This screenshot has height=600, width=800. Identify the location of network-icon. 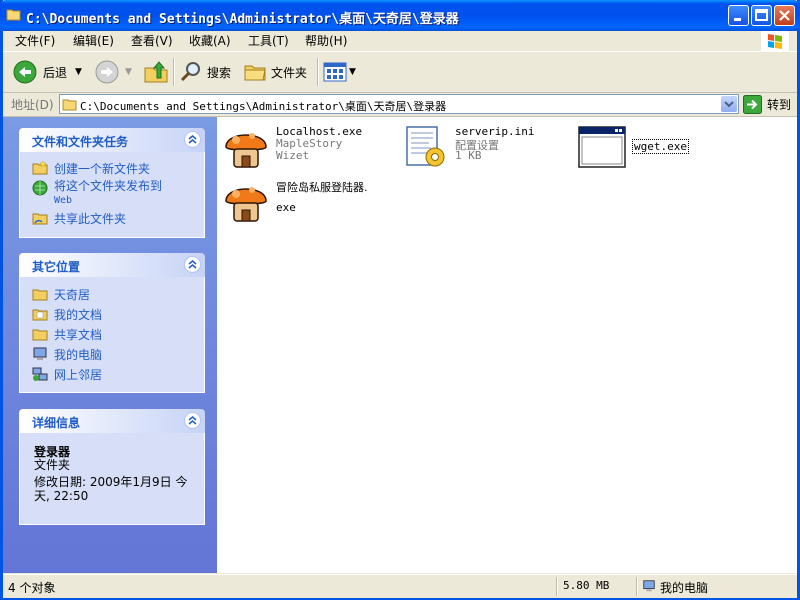
(40, 374).